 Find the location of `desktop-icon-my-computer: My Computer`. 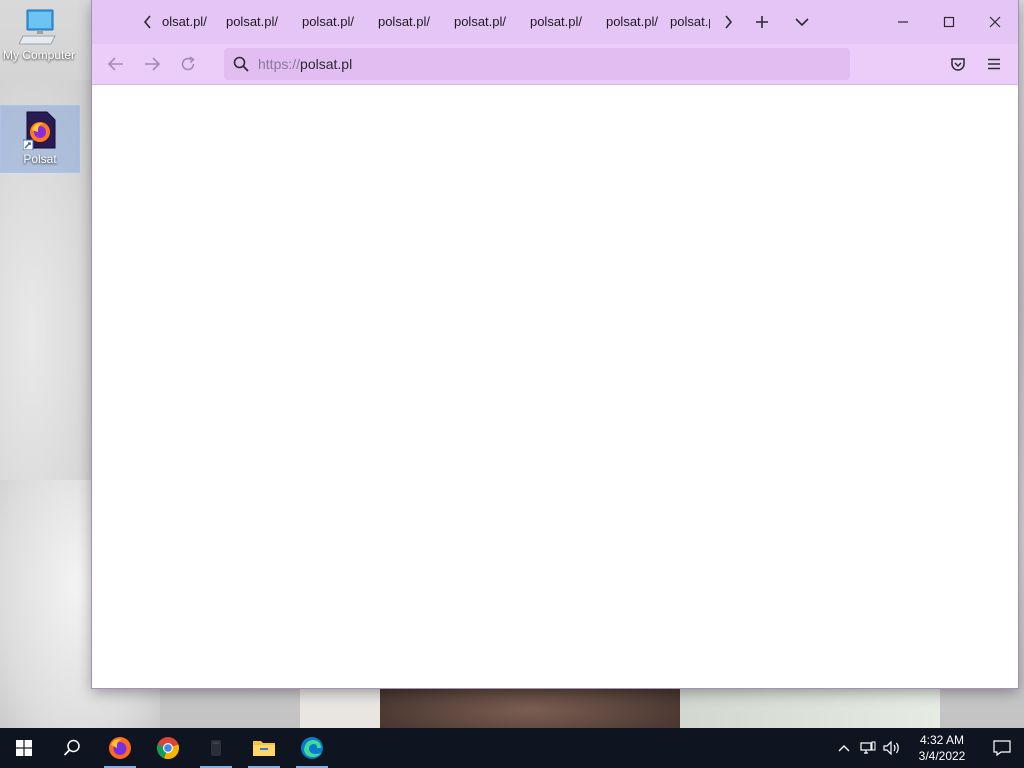

desktop-icon-my-computer: My Computer is located at coordinates (39, 39).